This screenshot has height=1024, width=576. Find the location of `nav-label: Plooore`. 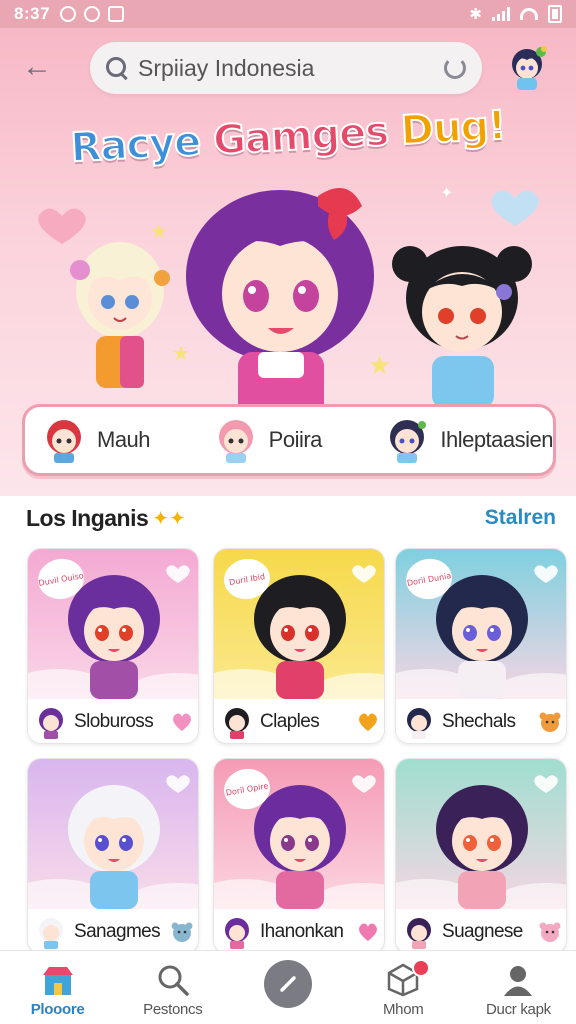

nav-label: Plooore is located at coordinates (57, 1009).